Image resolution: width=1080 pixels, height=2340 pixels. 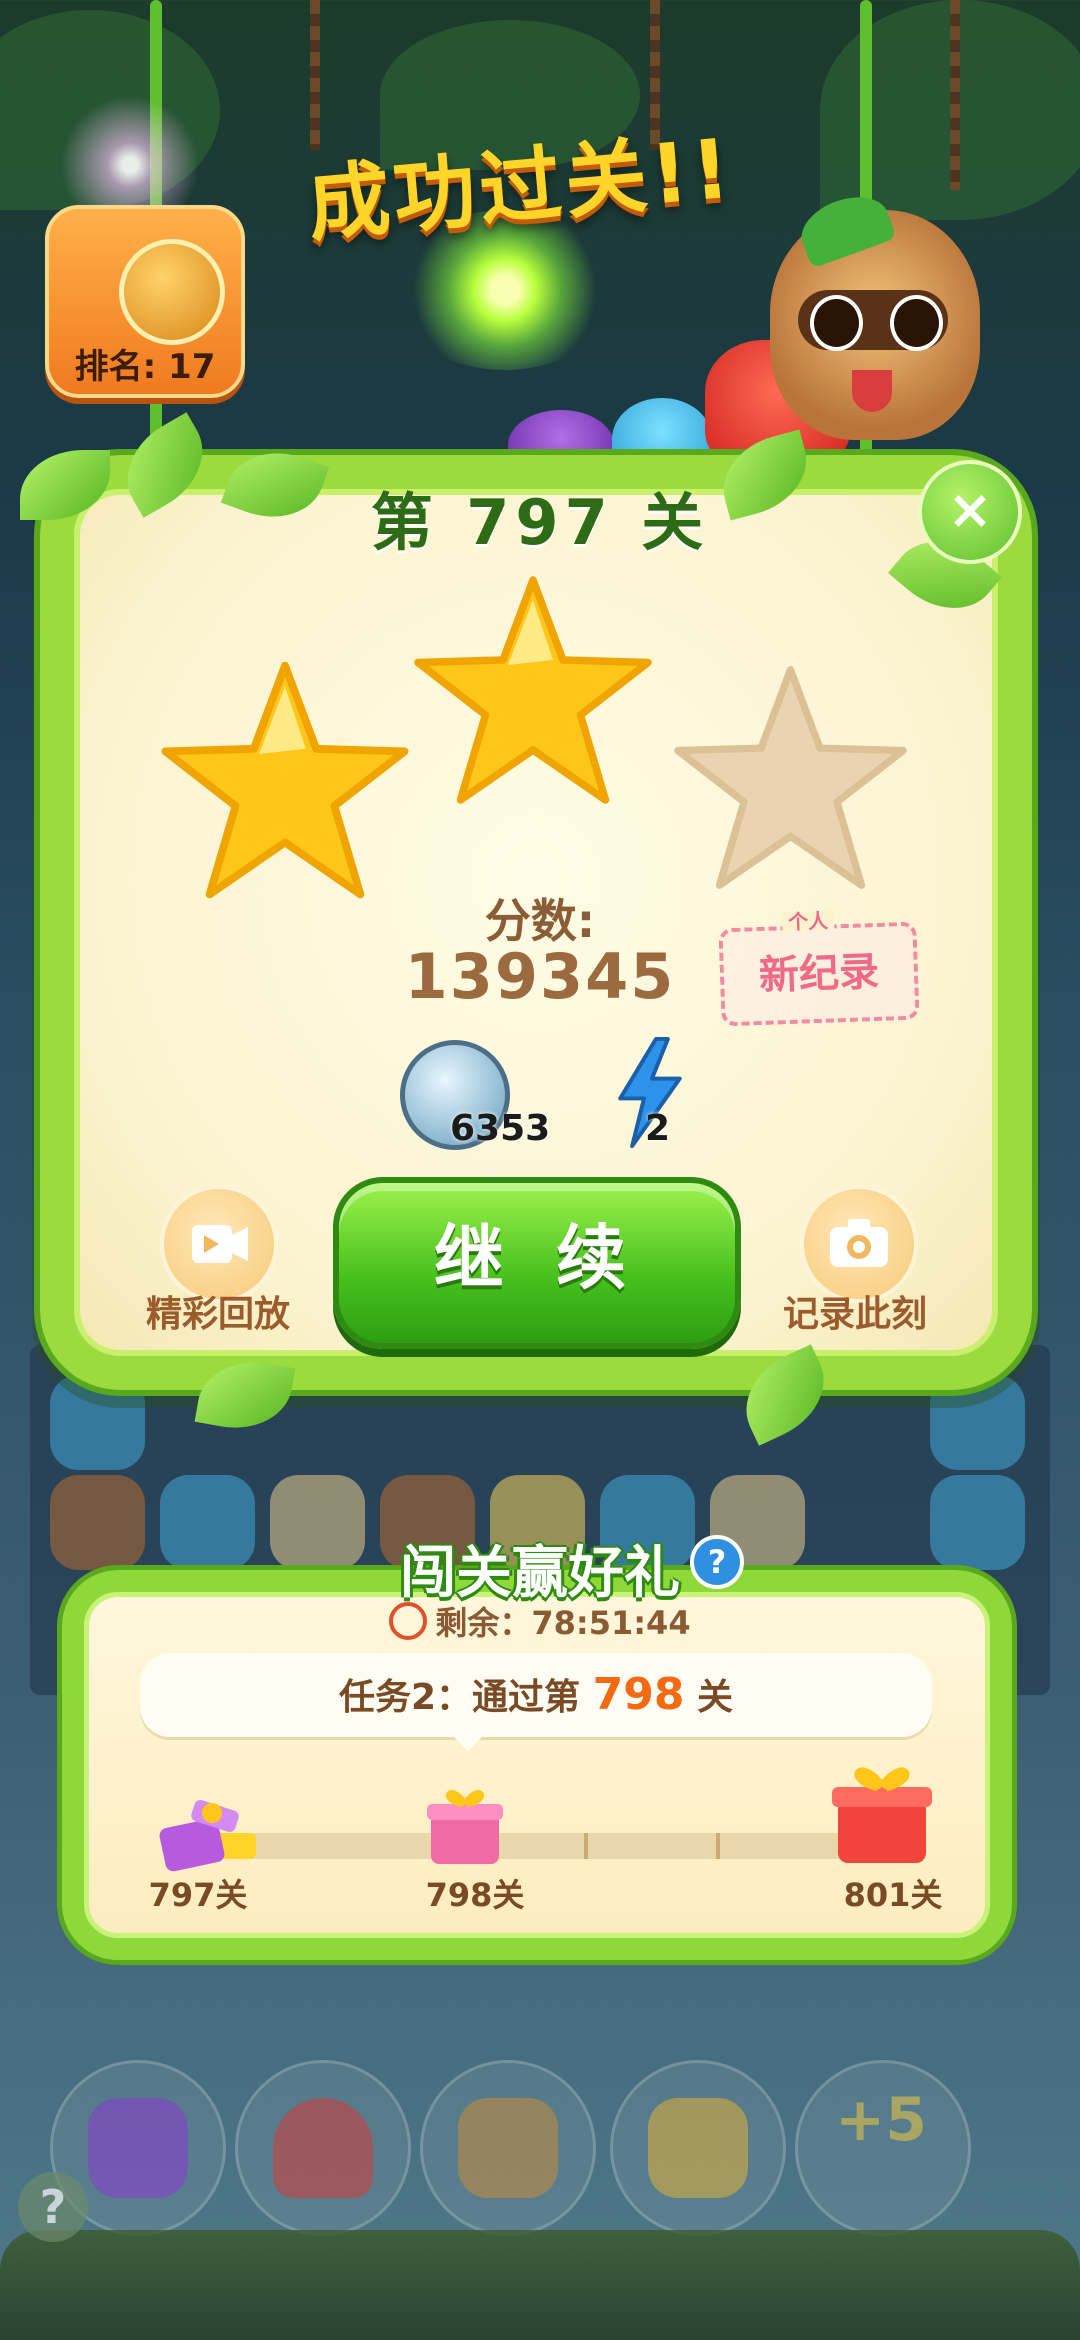 What do you see at coordinates (638, 1694) in the screenshot?
I see `task-level: 798` at bounding box center [638, 1694].